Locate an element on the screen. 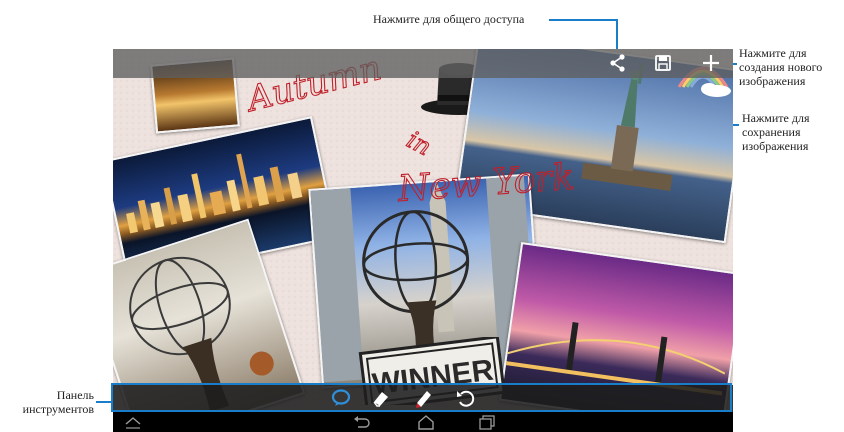 This screenshot has height=432, width=844. home-icon is located at coordinates (426, 422).